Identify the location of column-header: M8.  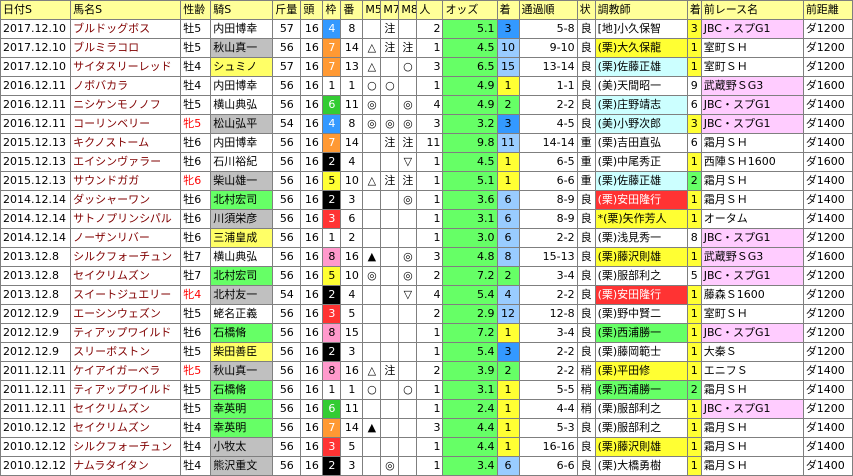
(408, 10).